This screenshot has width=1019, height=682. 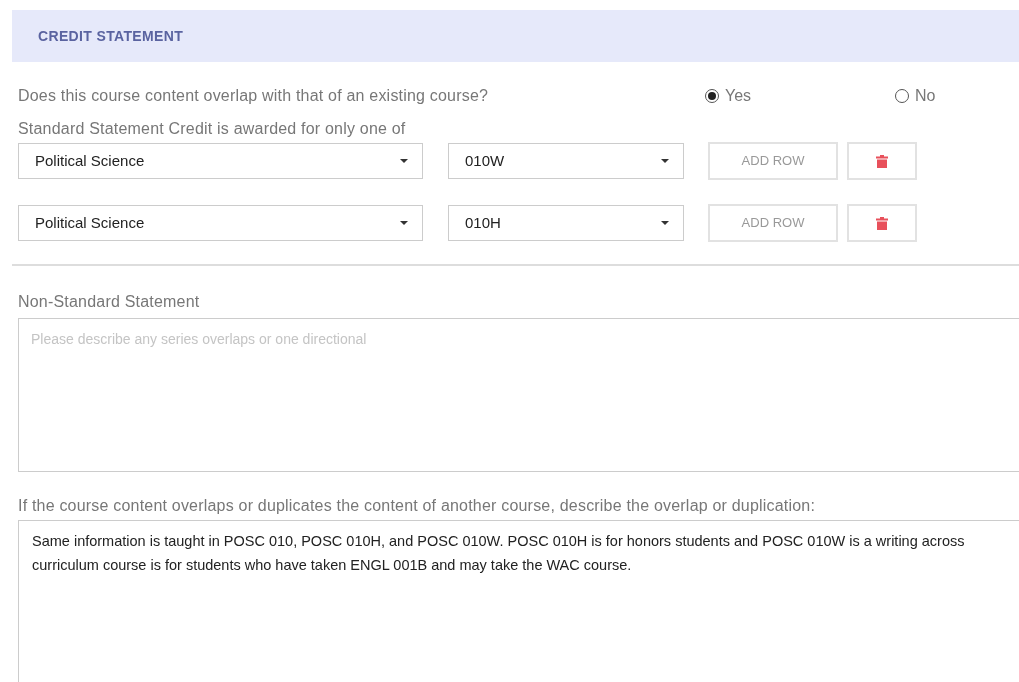 What do you see at coordinates (566, 223) in the screenshot?
I see `dropdown: 010H` at bounding box center [566, 223].